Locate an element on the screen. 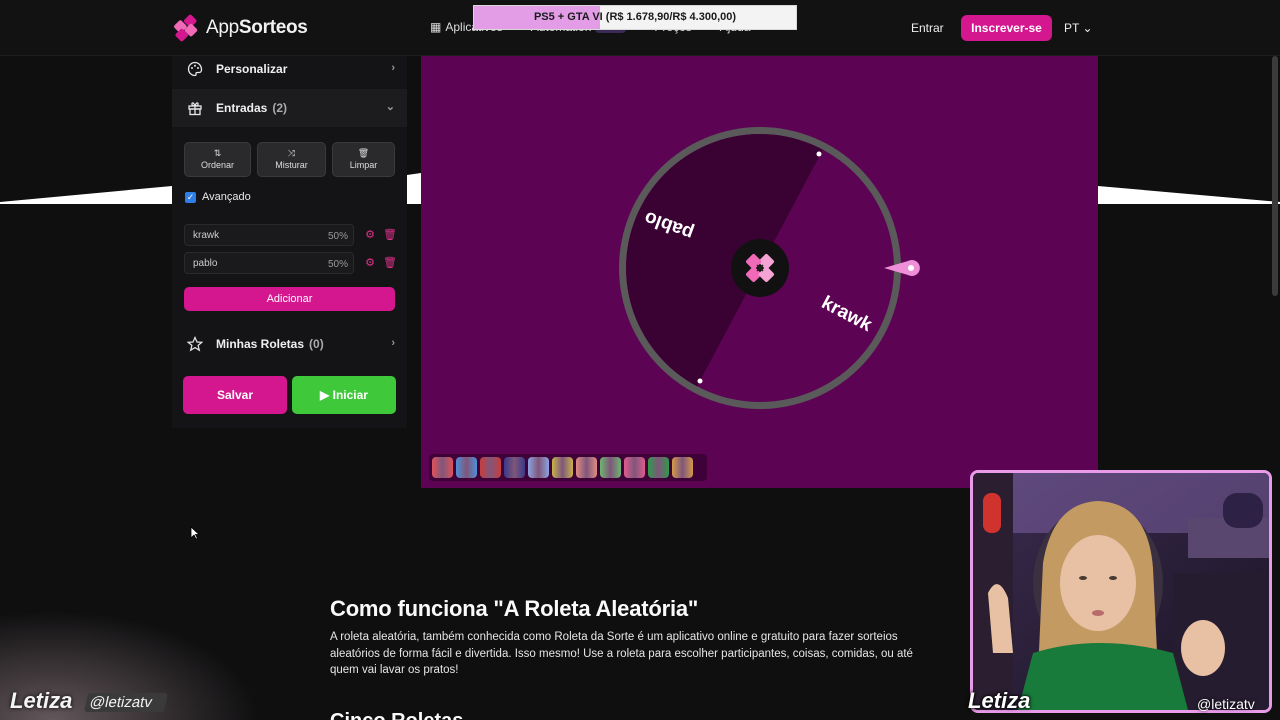 This screenshot has height=720, width=1280. streamer-handle-cam: @letizatv is located at coordinates (1226, 704).